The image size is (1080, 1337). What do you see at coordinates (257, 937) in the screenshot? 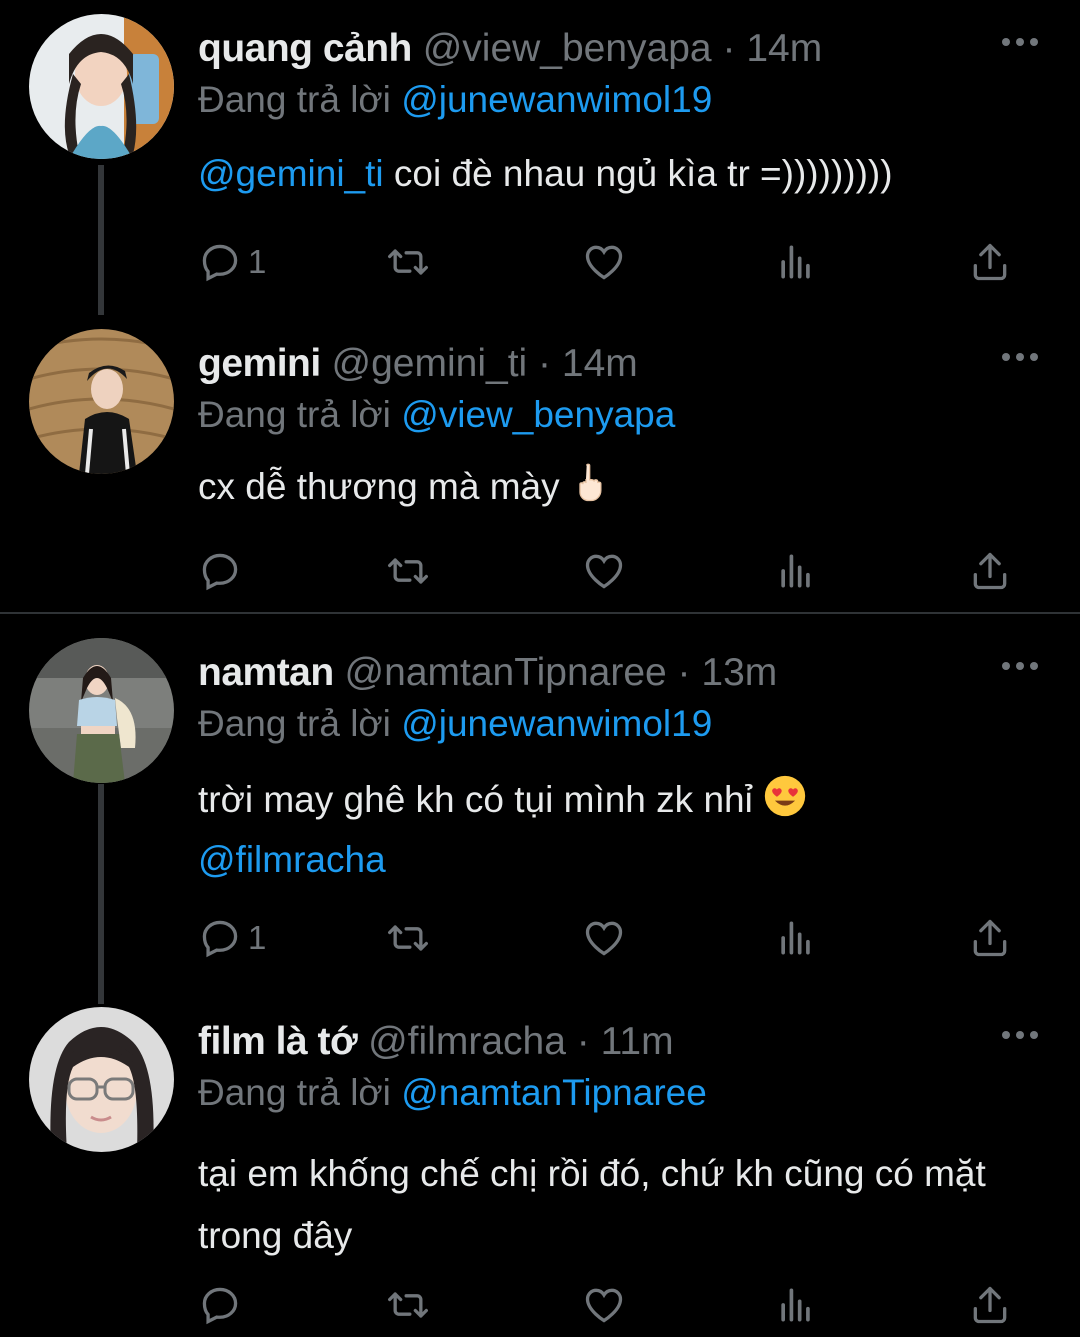
I see `reply-count: 1` at bounding box center [257, 937].